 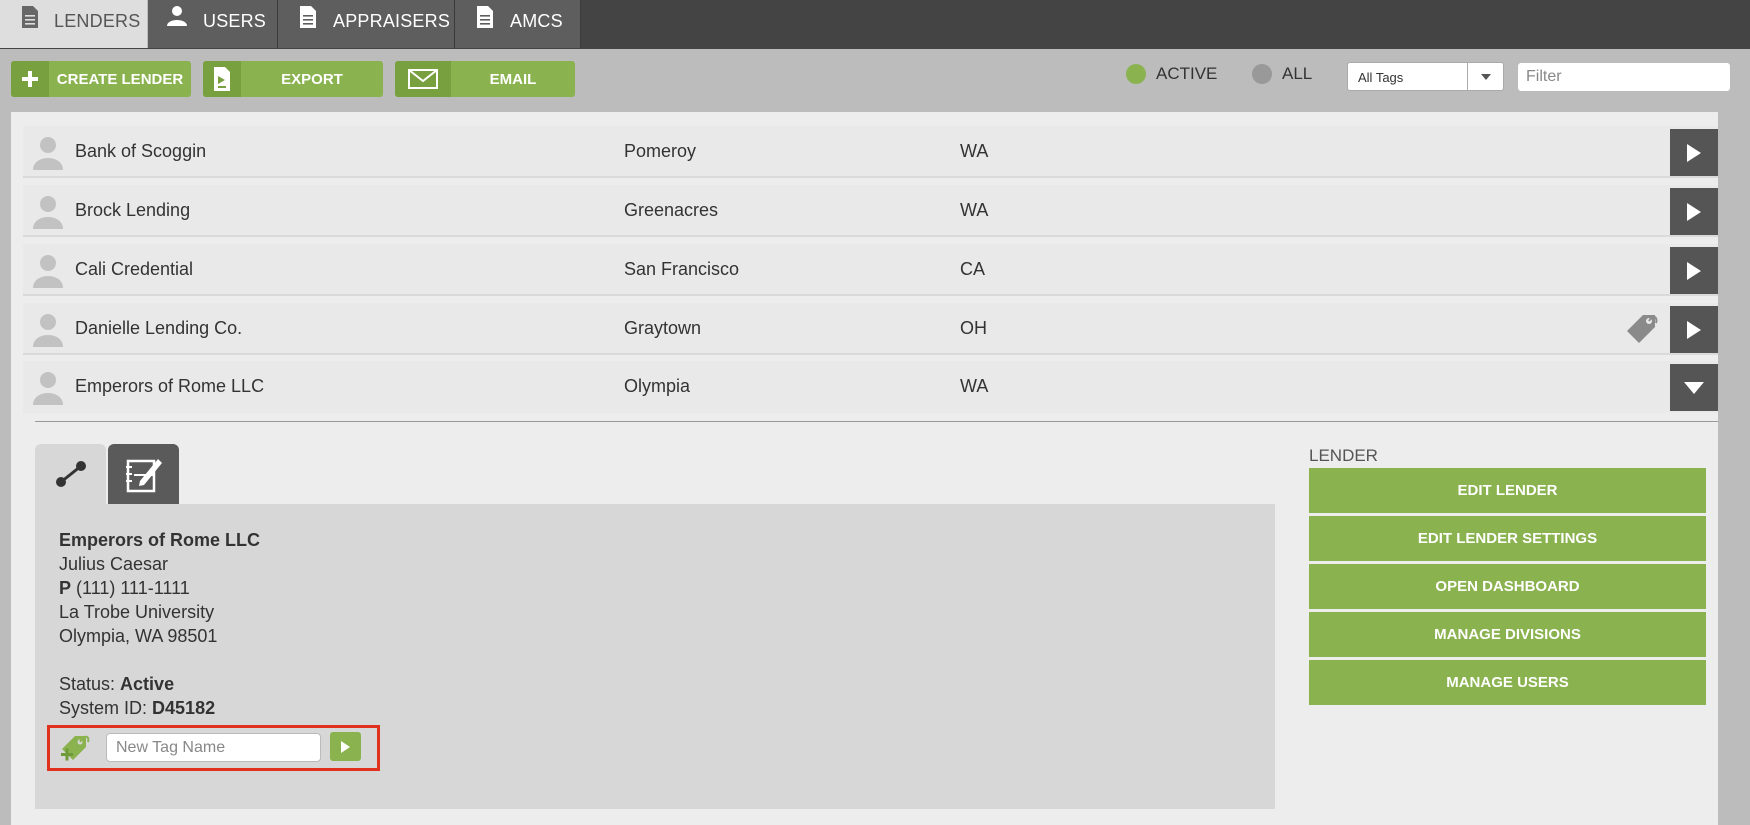 I want to click on lender-city: Olympia, so click(x=657, y=386).